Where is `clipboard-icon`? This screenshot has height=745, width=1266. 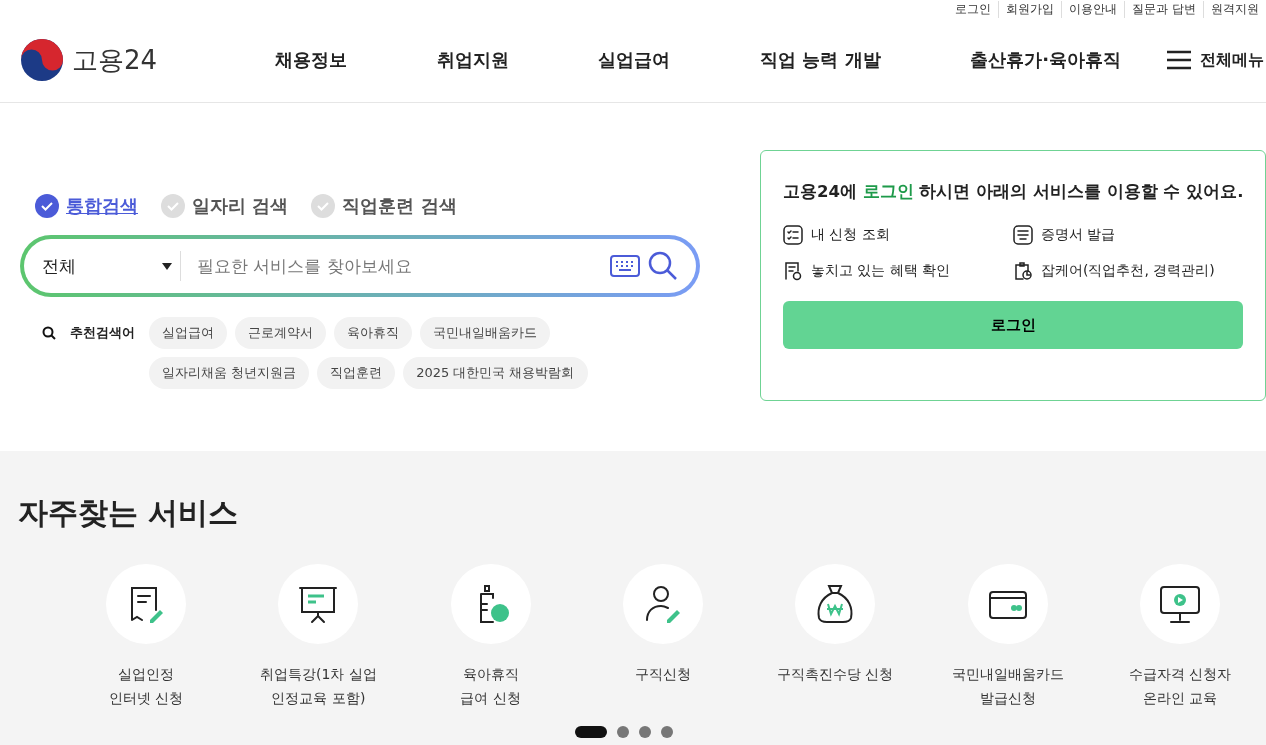
clipboard-icon is located at coordinates (1023, 271).